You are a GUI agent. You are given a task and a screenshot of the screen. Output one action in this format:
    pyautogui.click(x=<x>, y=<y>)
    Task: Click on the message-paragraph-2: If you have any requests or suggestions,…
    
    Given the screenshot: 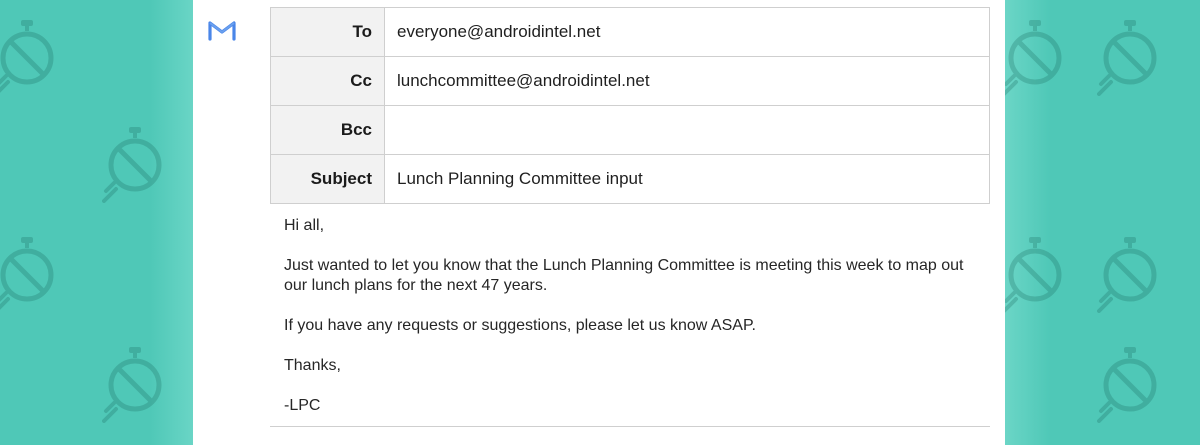 What is the action you would take?
    pyautogui.click(x=520, y=325)
    